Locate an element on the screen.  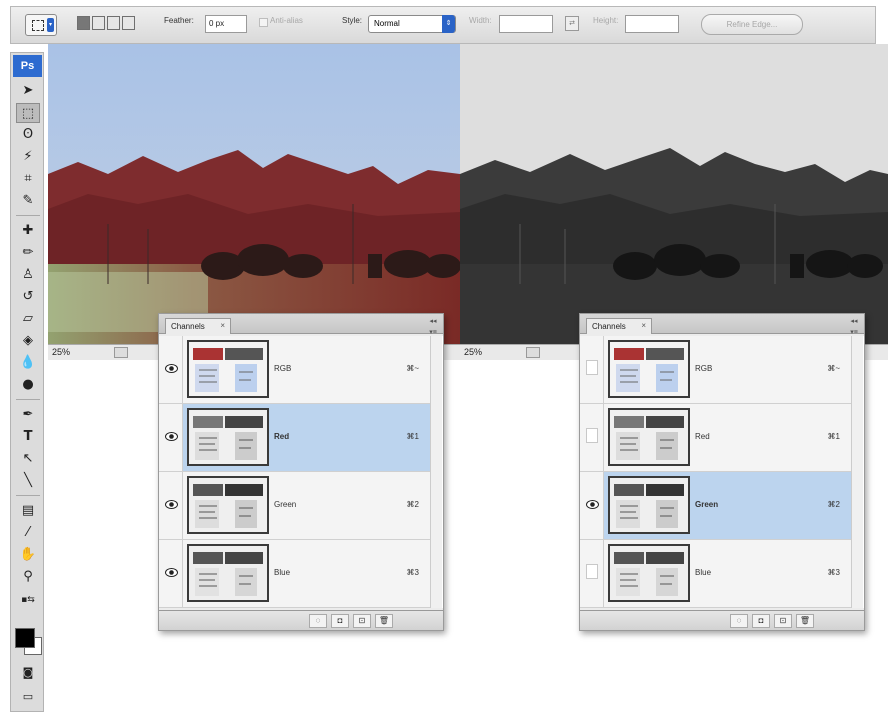
type-tool-icon: T is located at coordinates (28, 437).